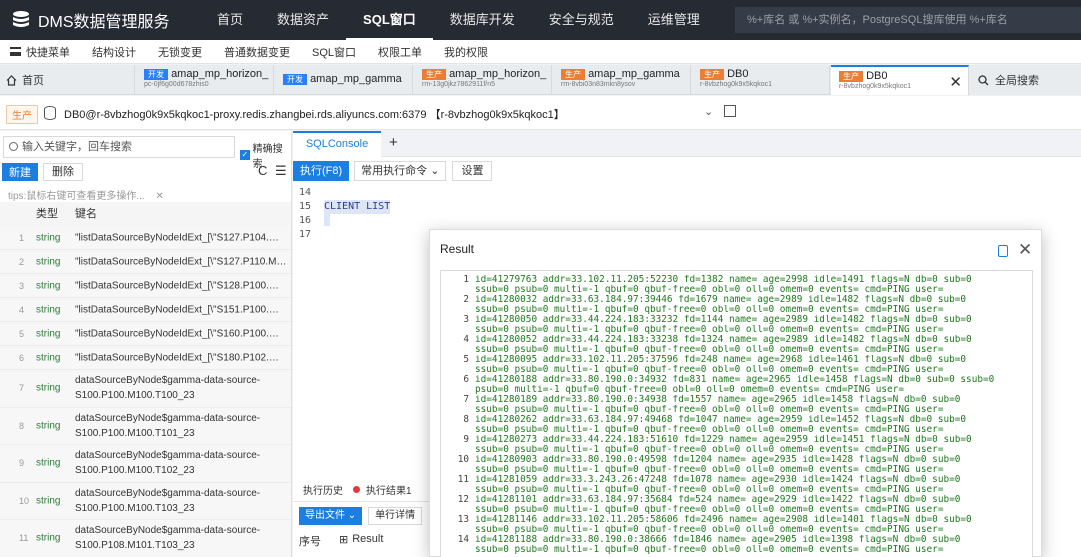 Image resolution: width=1081 pixels, height=557 pixels. I want to click on modal-title: Result, so click(457, 249).